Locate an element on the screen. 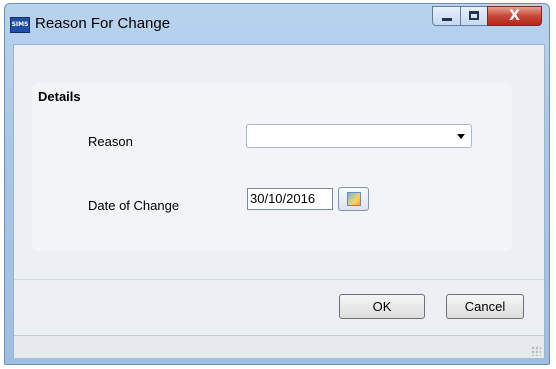 The image size is (556, 369). minimize-button is located at coordinates (446, 16).